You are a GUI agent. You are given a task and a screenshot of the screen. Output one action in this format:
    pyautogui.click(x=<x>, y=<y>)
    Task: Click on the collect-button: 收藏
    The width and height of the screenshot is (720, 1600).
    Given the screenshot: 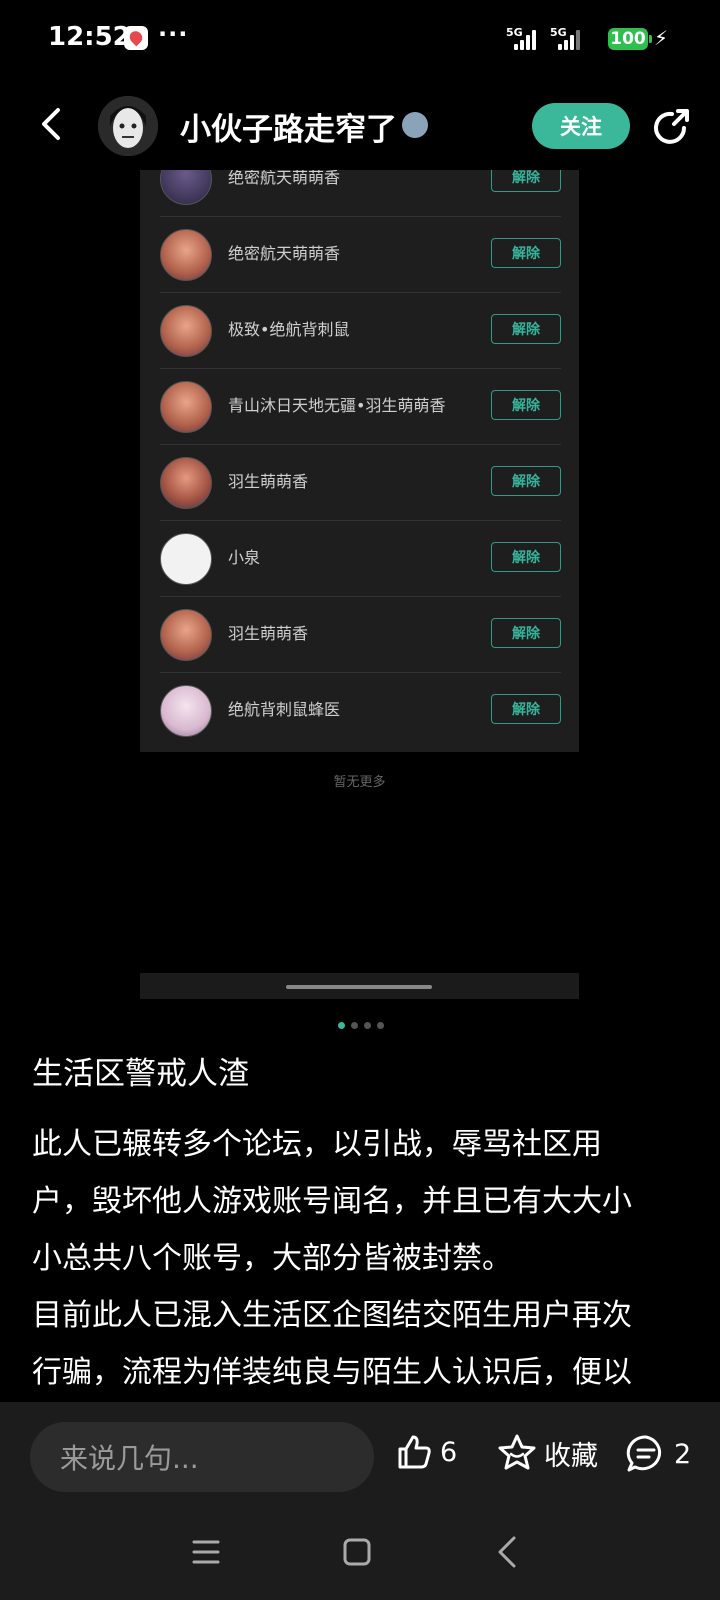 What is the action you would take?
    pyautogui.click(x=547, y=1453)
    